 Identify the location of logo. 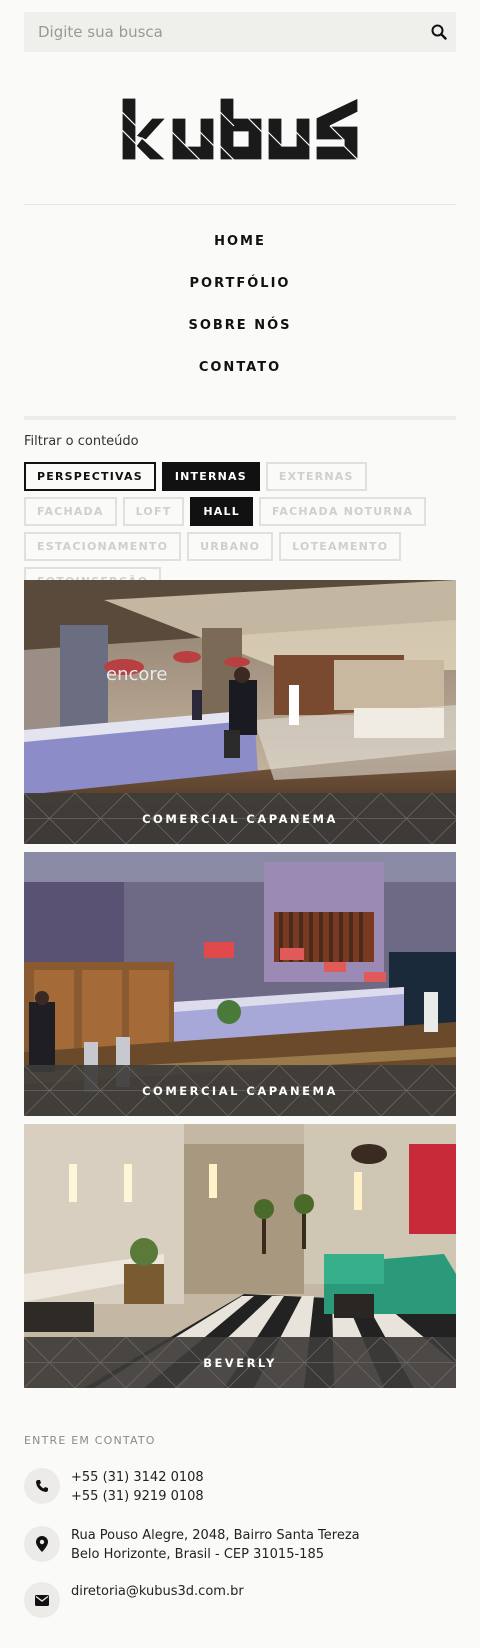
(240, 131).